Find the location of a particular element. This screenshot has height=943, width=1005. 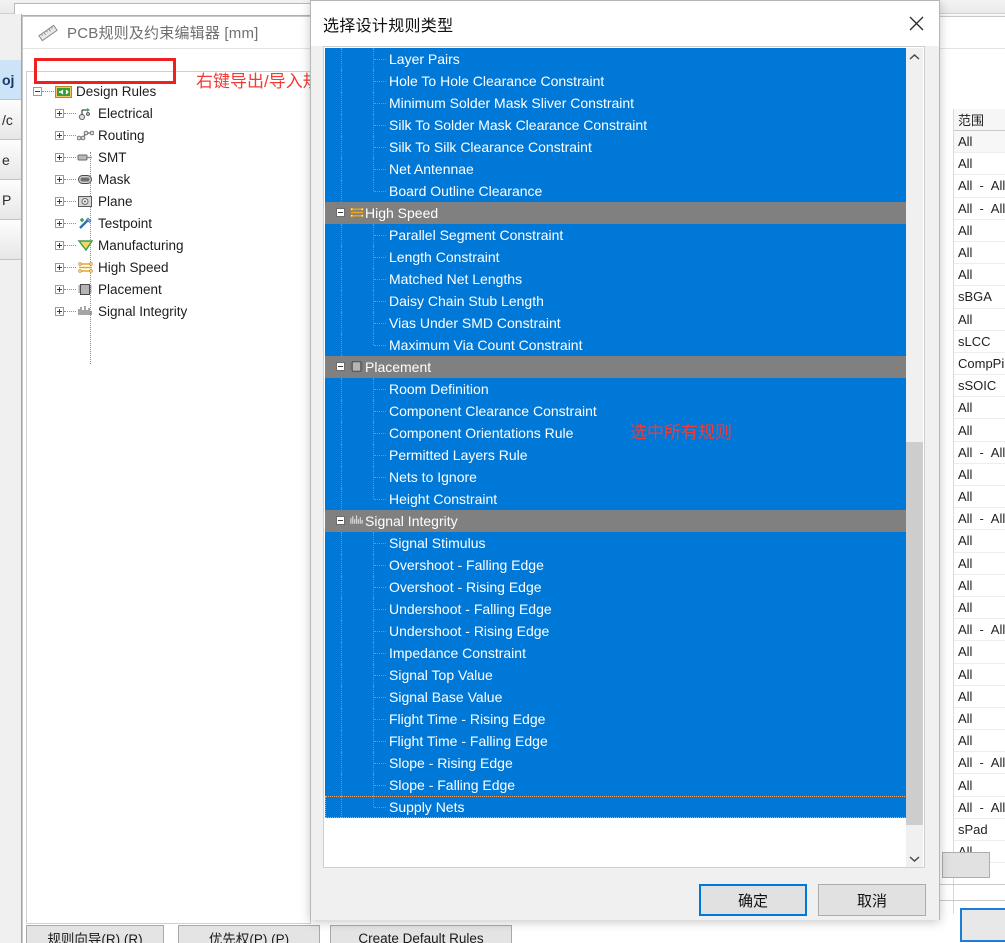

listbox-scrollbar is located at coordinates (914, 457).